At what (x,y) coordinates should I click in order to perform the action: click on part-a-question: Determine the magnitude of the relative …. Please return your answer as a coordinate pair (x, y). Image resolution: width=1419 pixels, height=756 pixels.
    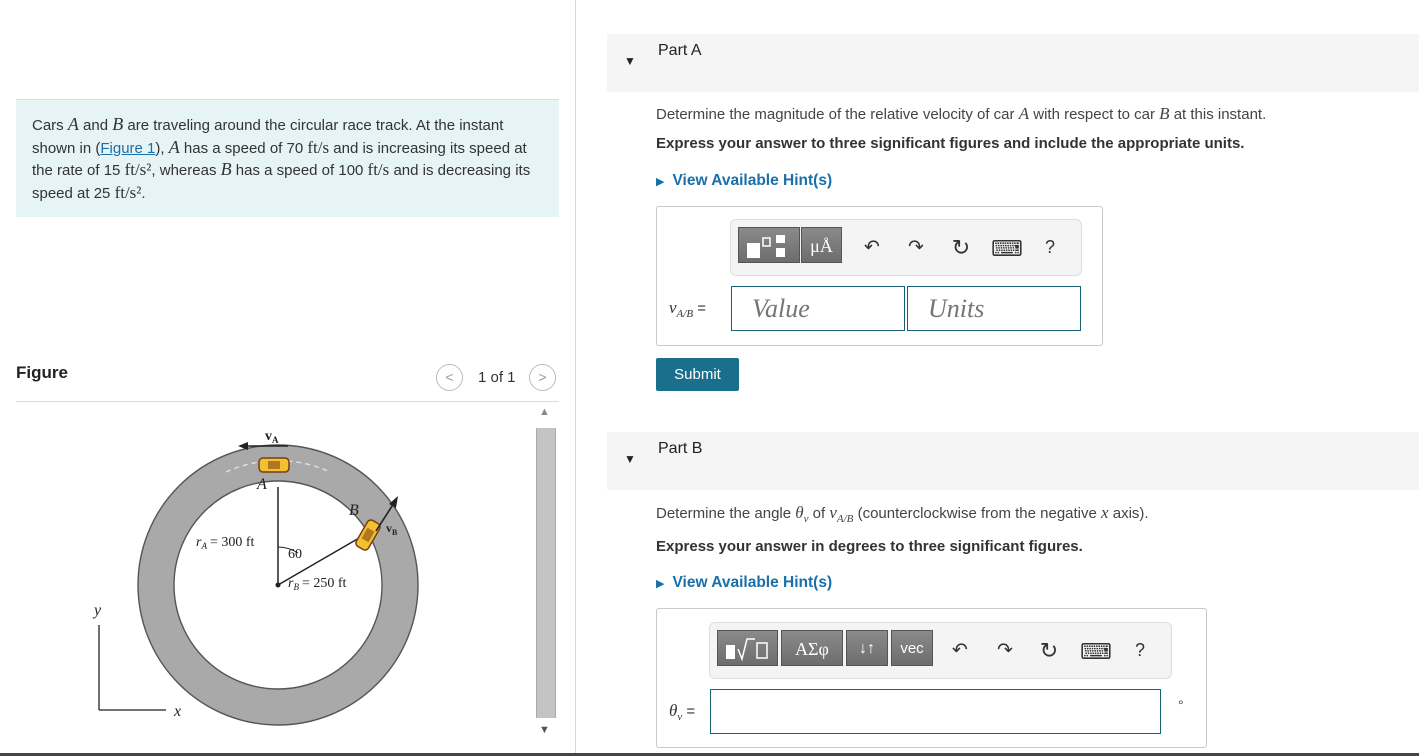
    Looking at the image, I should click on (961, 113).